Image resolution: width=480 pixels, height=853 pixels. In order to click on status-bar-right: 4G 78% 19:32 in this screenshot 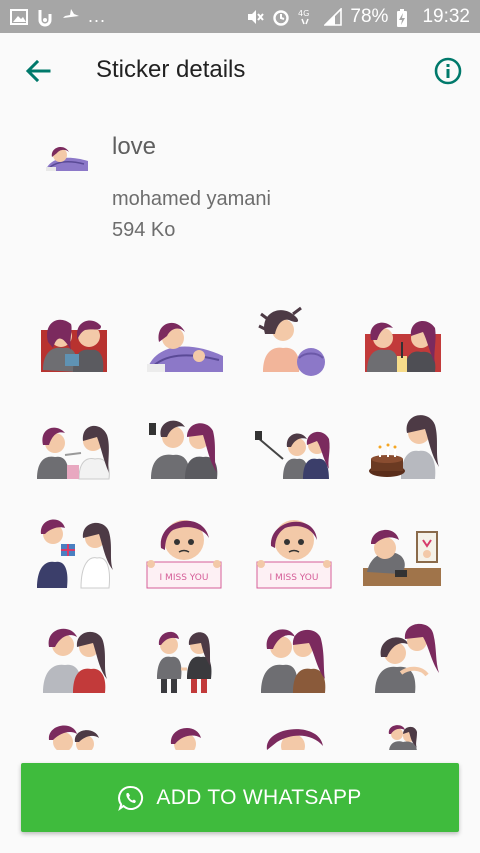, I will do `click(358, 17)`.